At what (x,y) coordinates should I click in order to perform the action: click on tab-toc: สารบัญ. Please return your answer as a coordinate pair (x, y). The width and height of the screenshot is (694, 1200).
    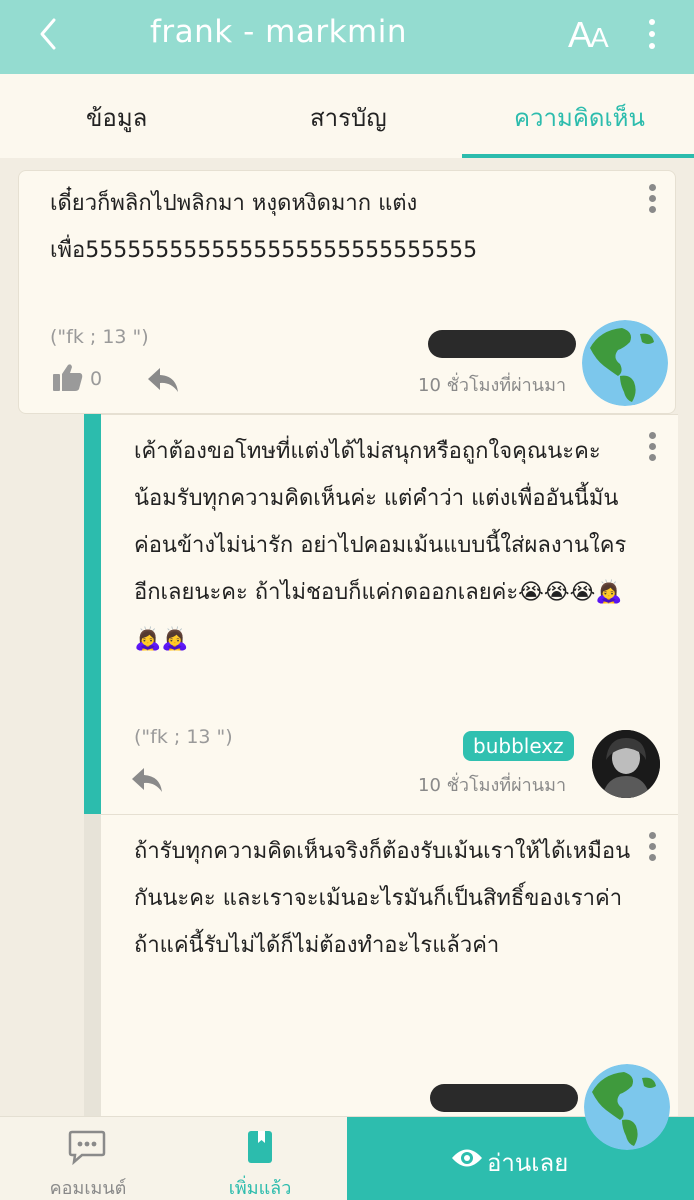
    Looking at the image, I should click on (348, 117).